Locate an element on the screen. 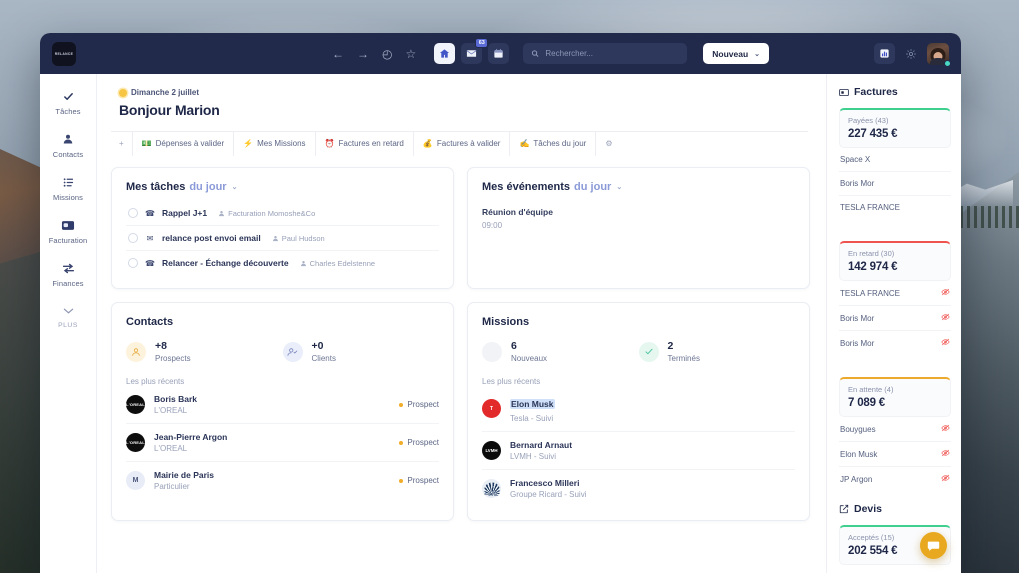 The height and width of the screenshot is (573, 1019). list-item: JP Argon is located at coordinates (895, 479).